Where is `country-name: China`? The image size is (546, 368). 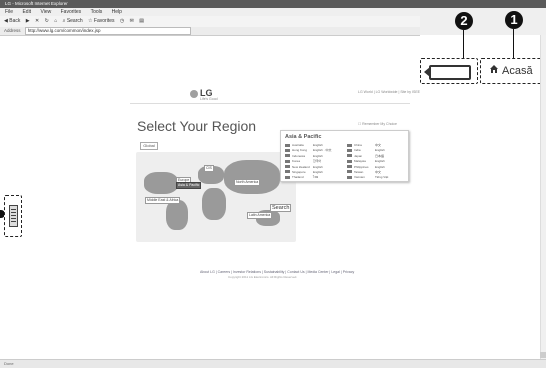
country-name: China is located at coordinates (358, 145).